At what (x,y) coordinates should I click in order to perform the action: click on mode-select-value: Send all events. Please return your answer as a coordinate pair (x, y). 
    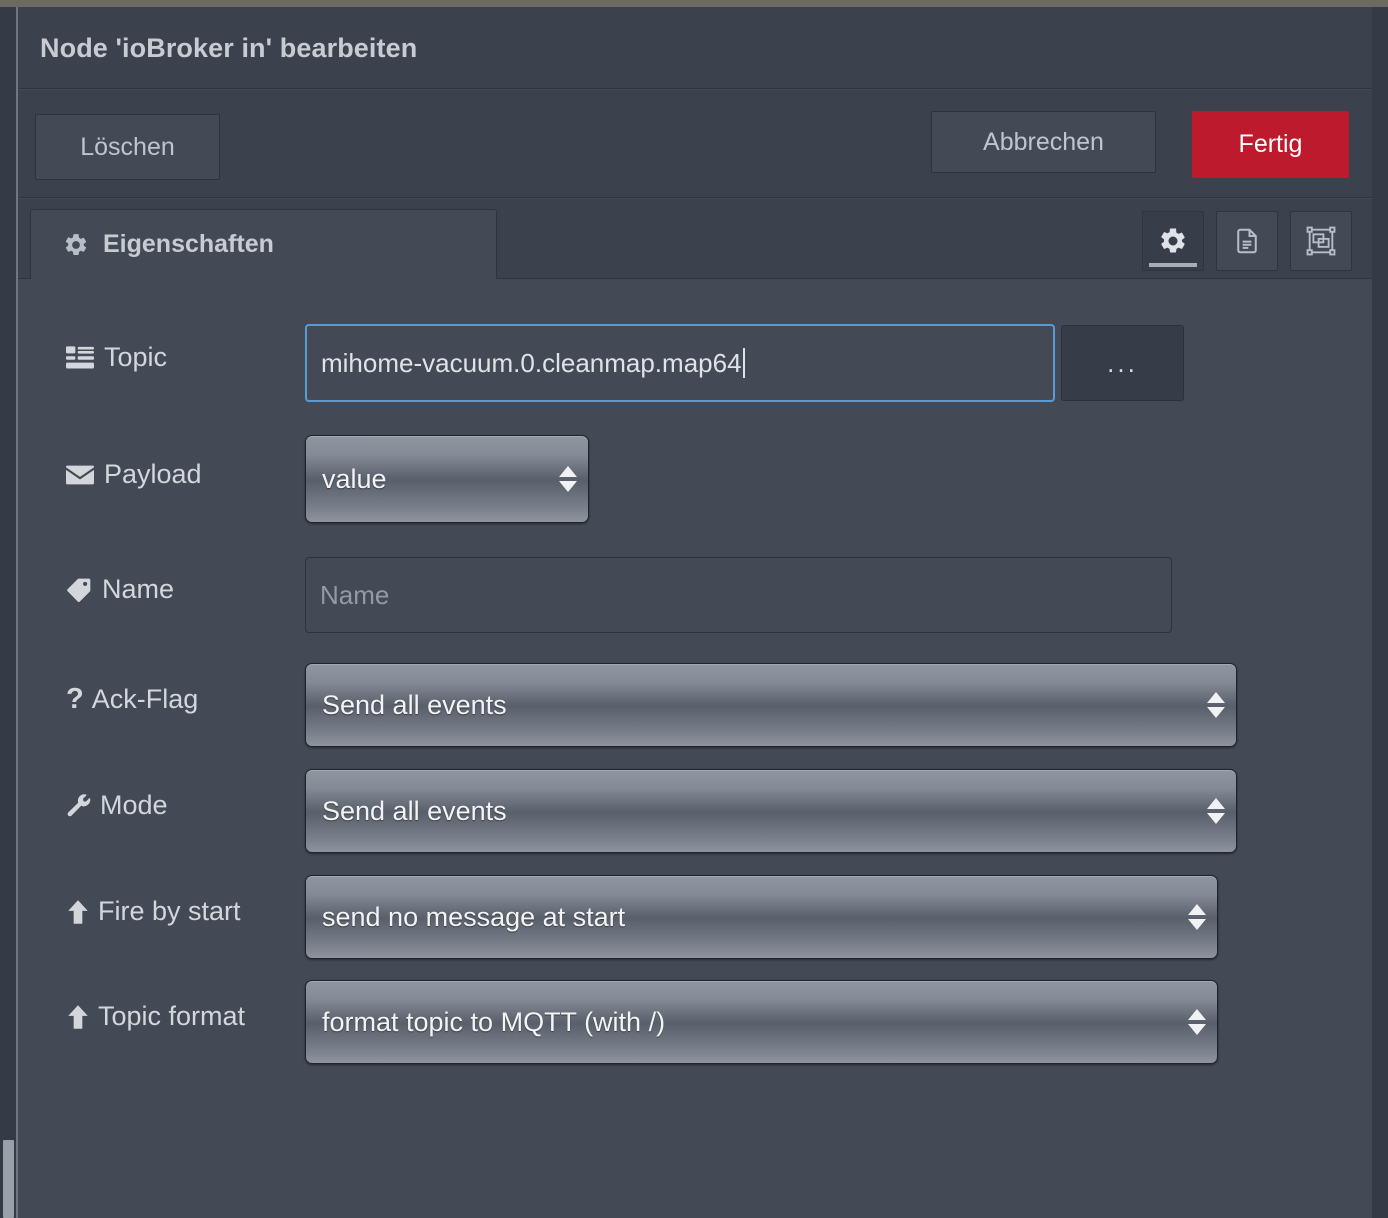
    Looking at the image, I should click on (414, 810).